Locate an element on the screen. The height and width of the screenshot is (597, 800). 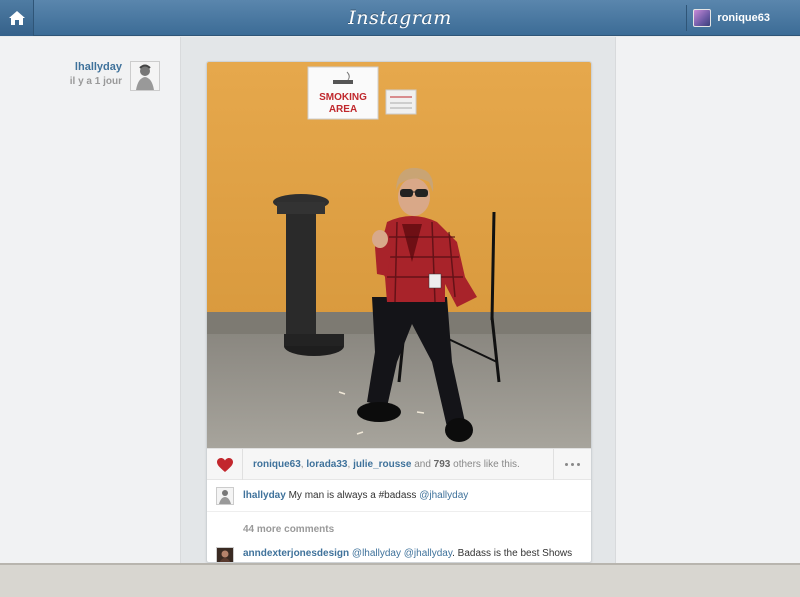
top-bar: Instagram ronique63 is located at coordinates (400, 18).